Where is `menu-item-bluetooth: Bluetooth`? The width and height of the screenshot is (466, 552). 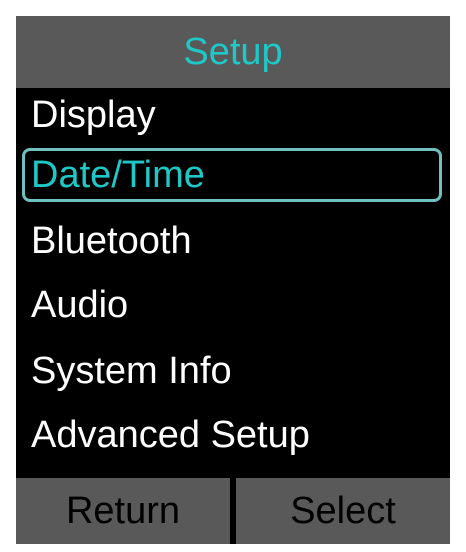 menu-item-bluetooth: Bluetooth is located at coordinates (232, 241).